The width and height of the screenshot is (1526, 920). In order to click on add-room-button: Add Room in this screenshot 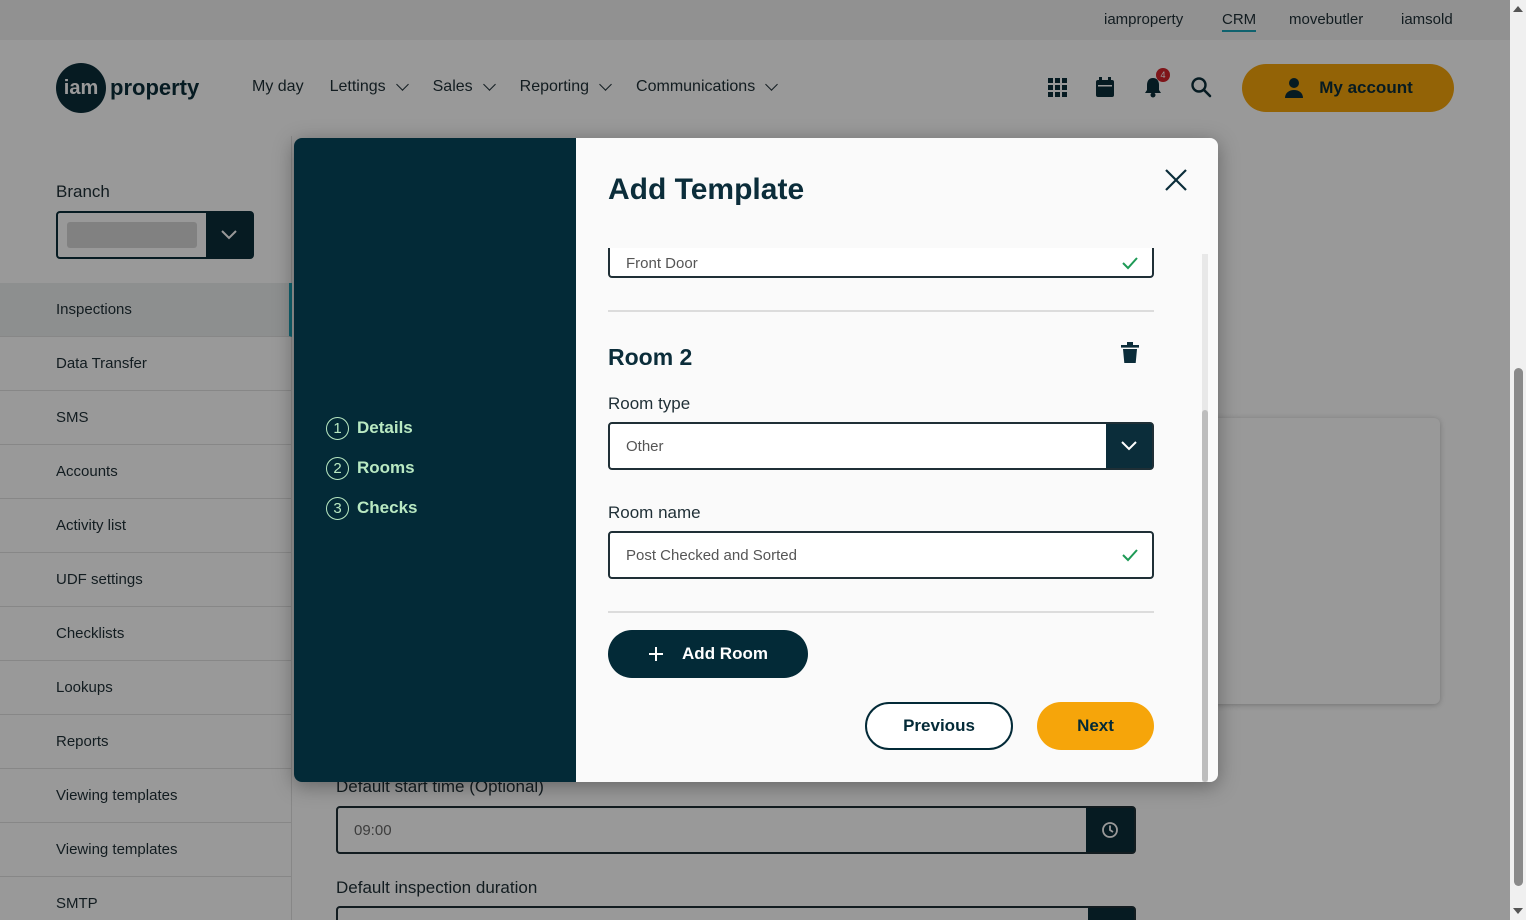, I will do `click(708, 654)`.